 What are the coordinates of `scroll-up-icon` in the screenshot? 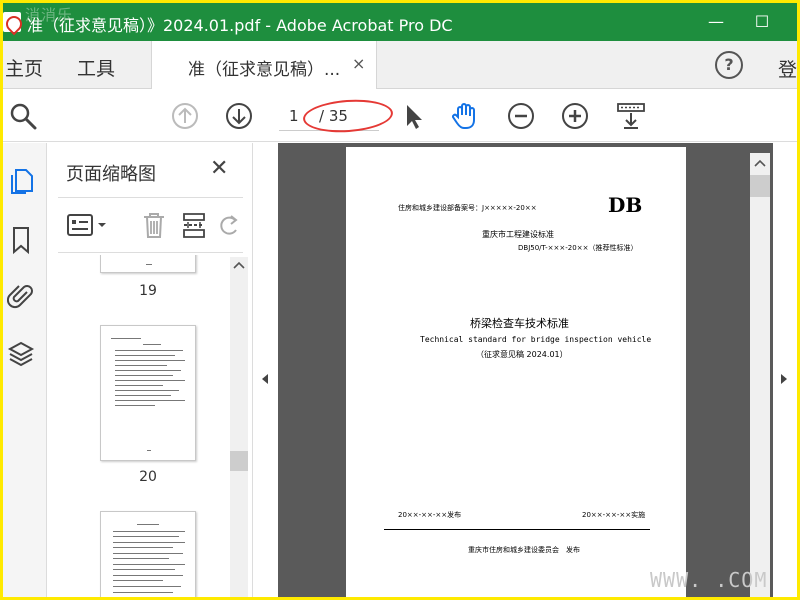 It's located at (239, 265).